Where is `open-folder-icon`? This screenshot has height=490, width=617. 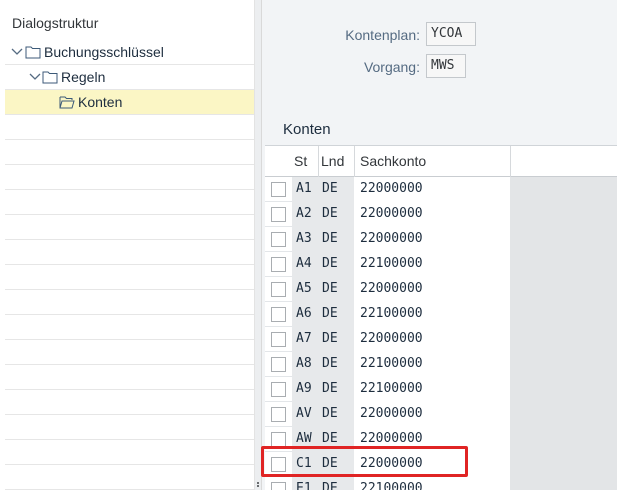 open-folder-icon is located at coordinates (67, 102).